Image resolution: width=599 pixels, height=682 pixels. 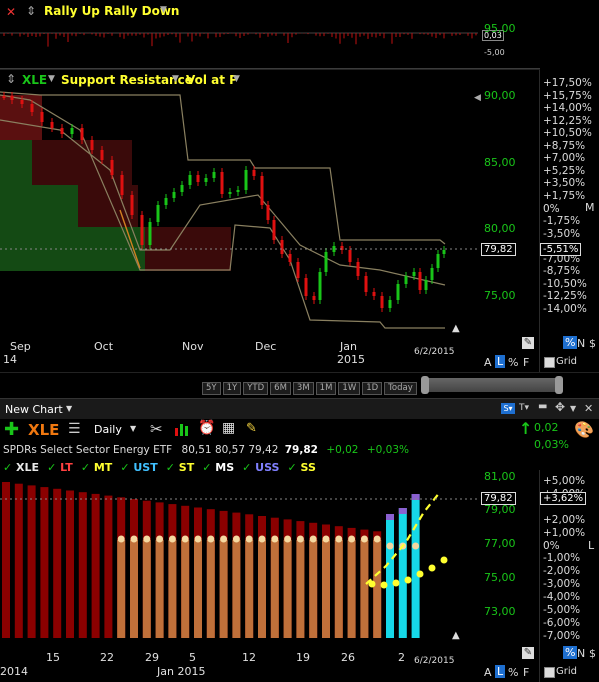 What do you see at coordinates (14, 671) in the screenshot?
I see `x-axis-label: 2014` at bounding box center [14, 671].